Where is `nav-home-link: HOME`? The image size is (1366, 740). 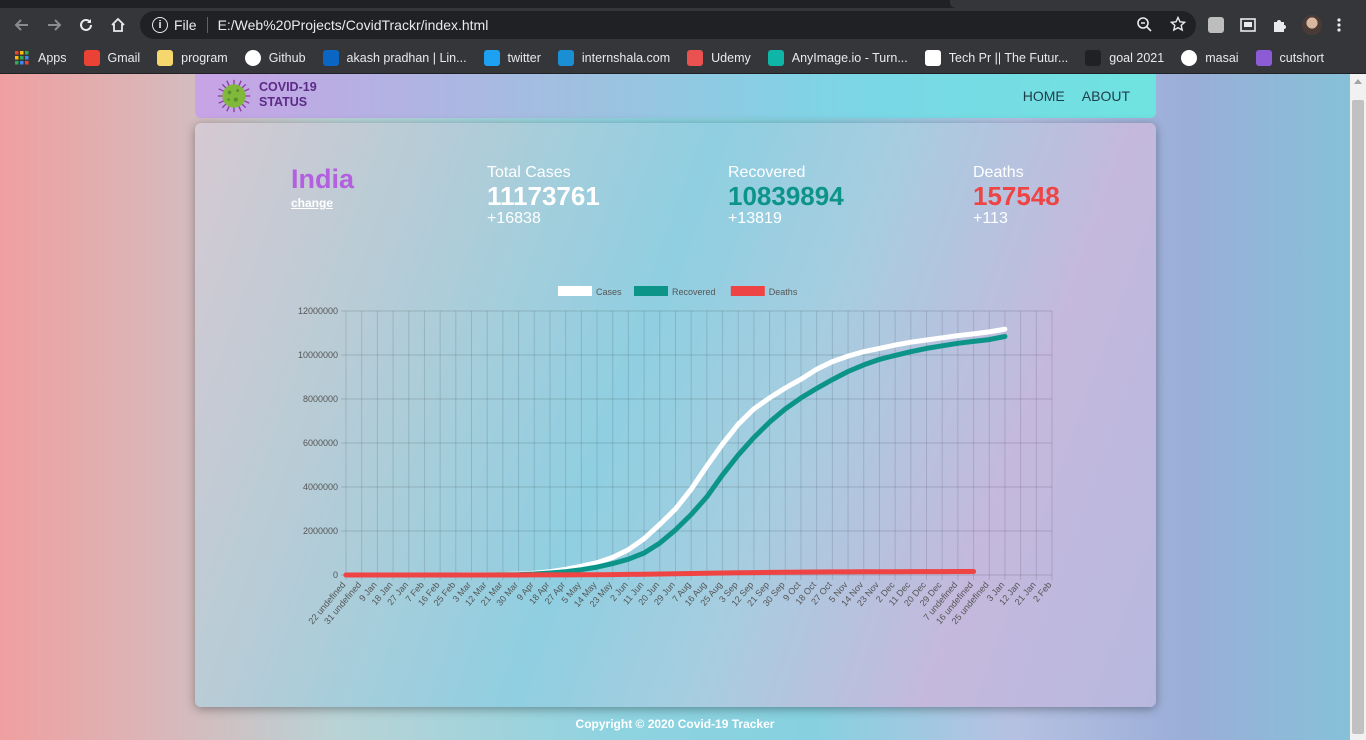 nav-home-link: HOME is located at coordinates (1044, 96).